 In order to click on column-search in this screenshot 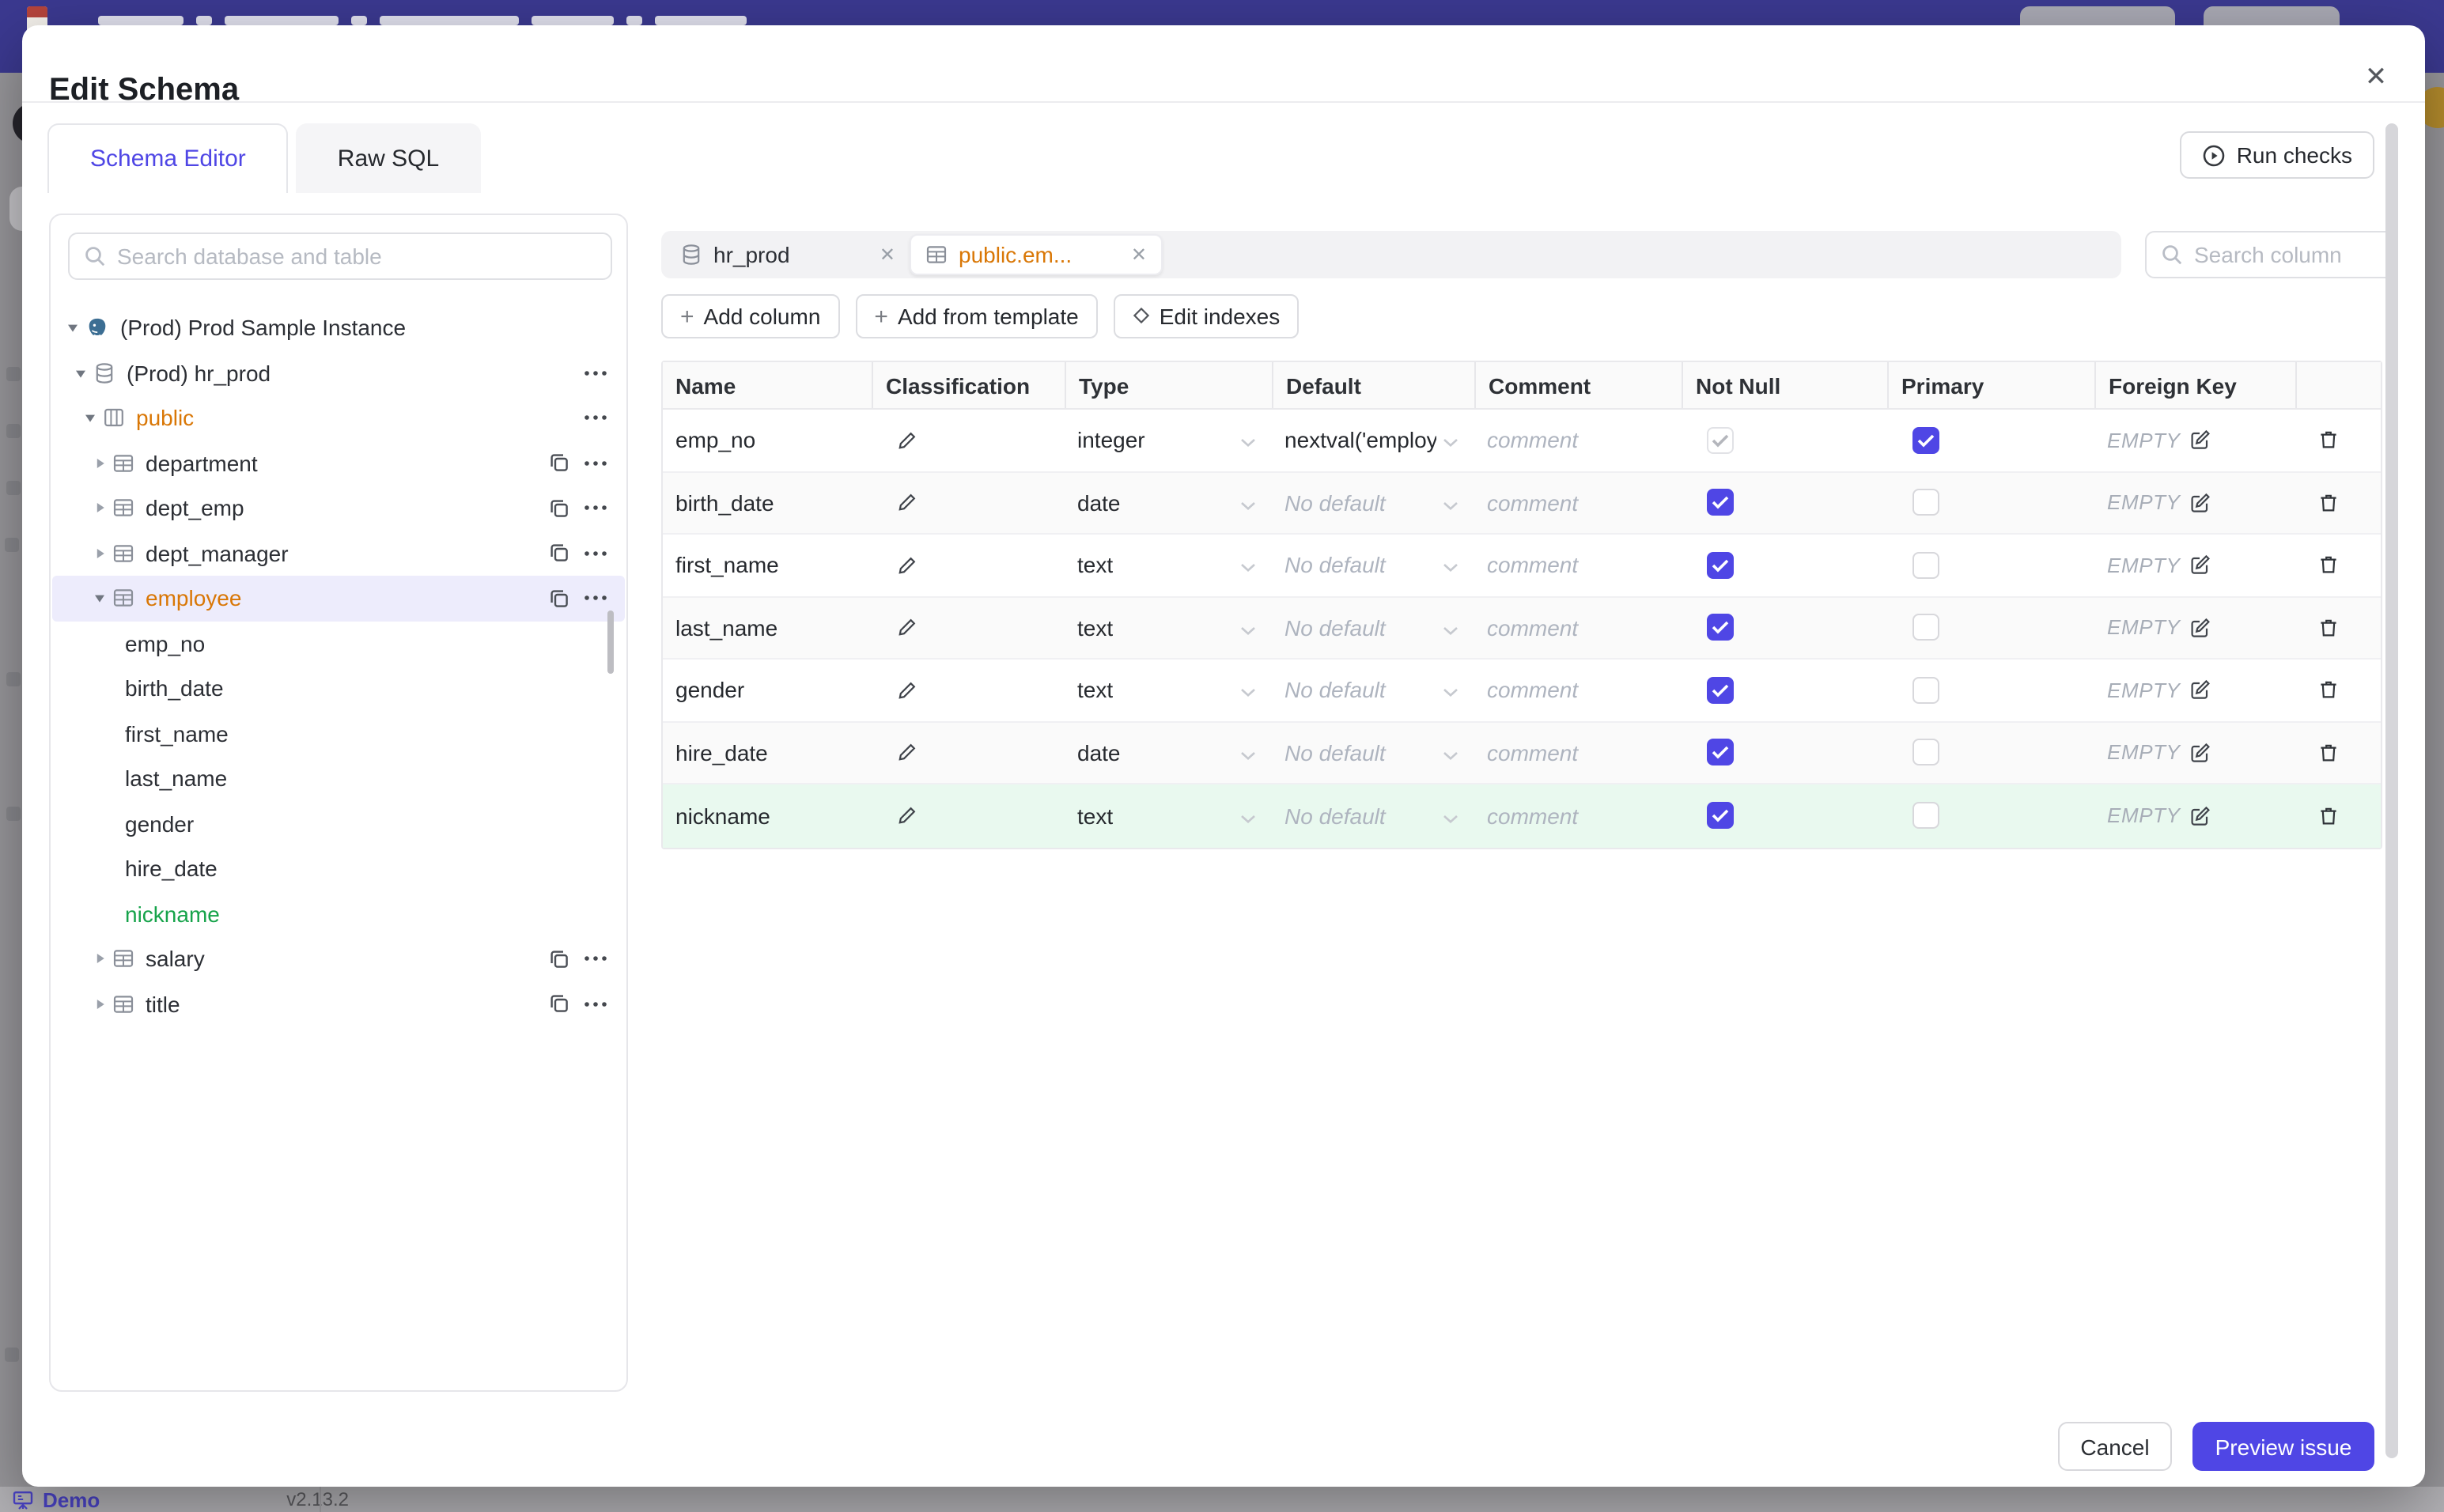, I will do `click(2271, 254)`.